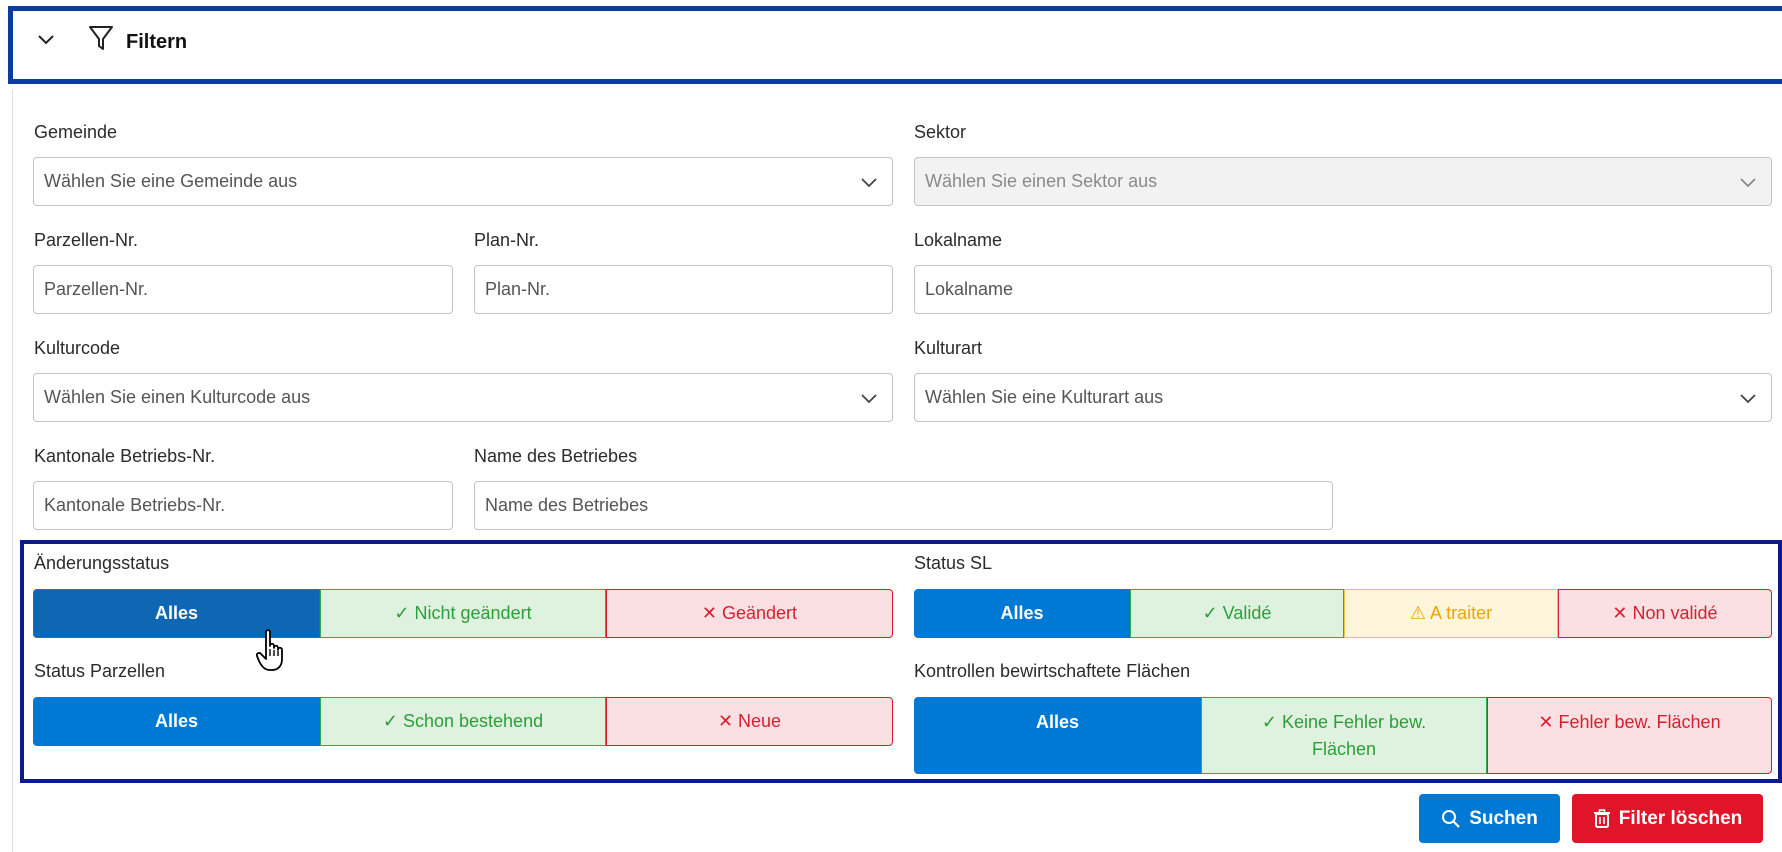  What do you see at coordinates (86, 240) in the screenshot?
I see `parzellen-label: Parzellen-Nr.` at bounding box center [86, 240].